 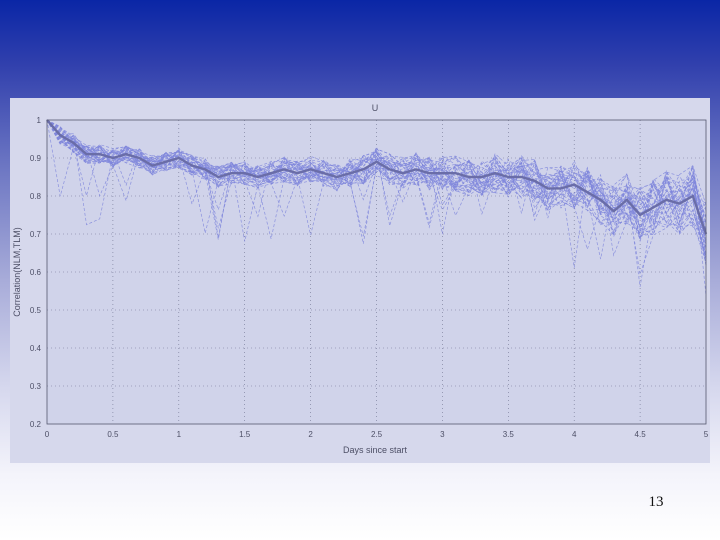 I want to click on chart-title: U, so click(x=375, y=108).